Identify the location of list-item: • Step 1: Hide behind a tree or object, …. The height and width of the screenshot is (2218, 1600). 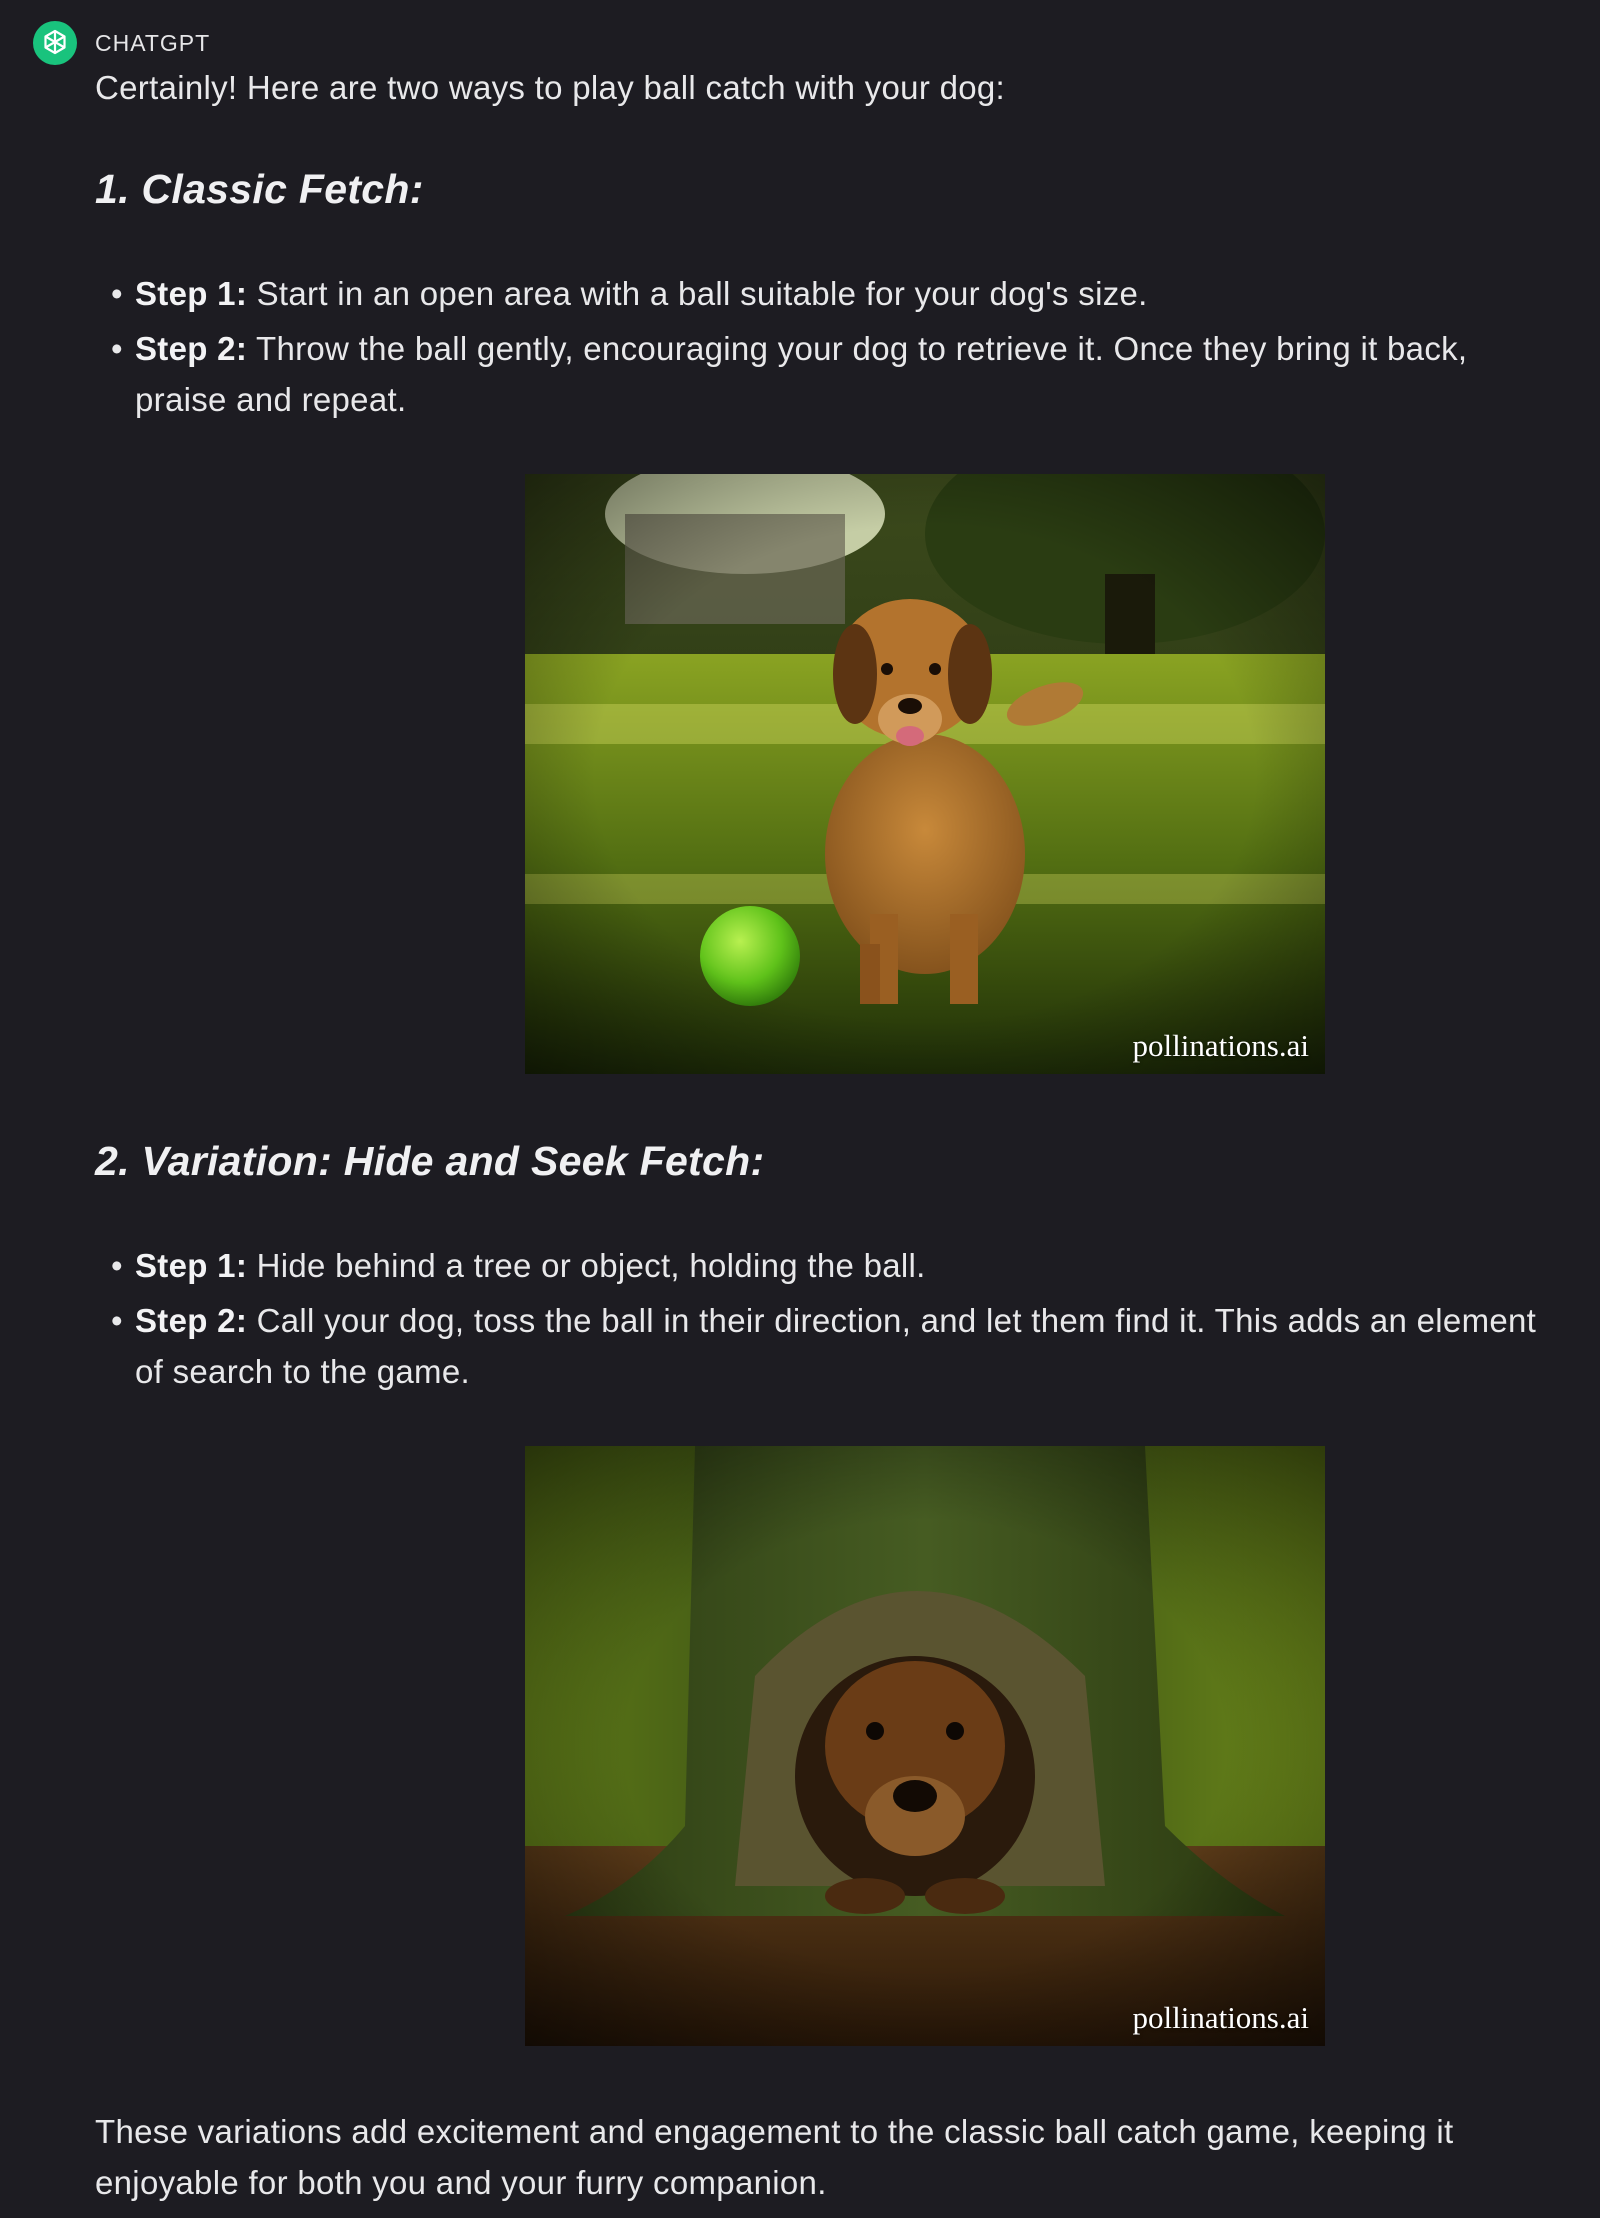
(830, 1265).